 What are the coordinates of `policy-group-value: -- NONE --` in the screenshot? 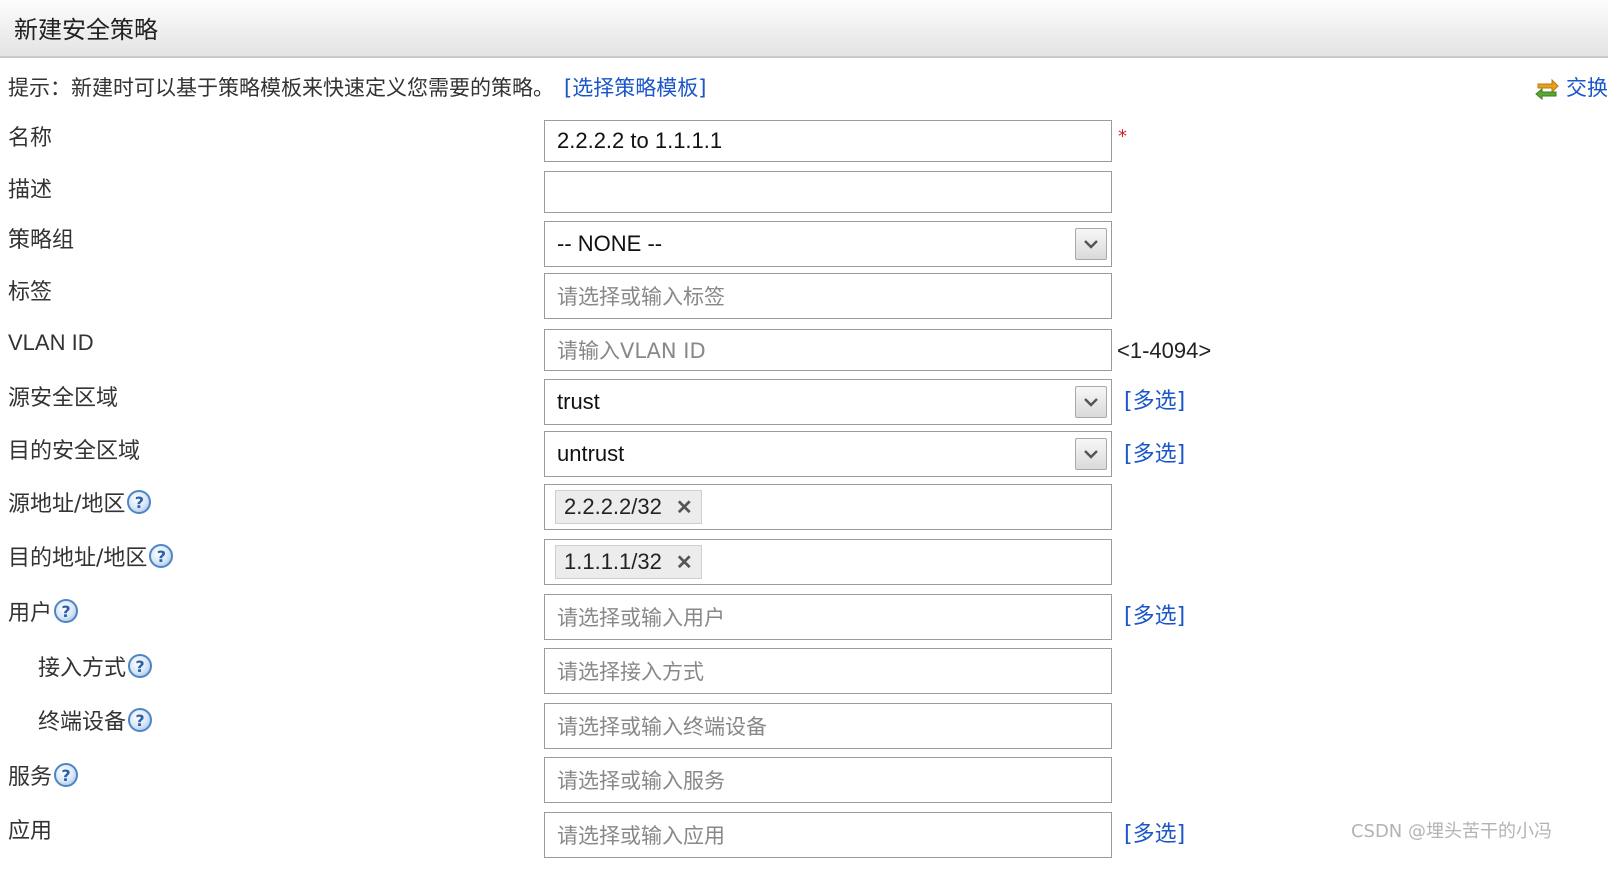 It's located at (610, 243).